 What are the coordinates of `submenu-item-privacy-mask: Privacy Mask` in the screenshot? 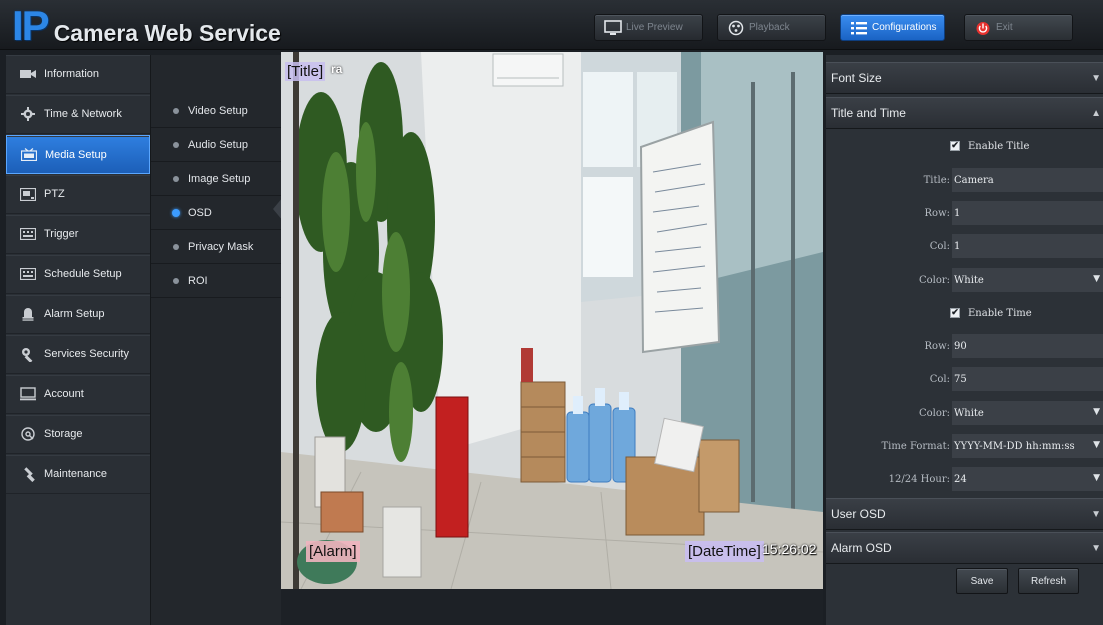 It's located at (216, 247).